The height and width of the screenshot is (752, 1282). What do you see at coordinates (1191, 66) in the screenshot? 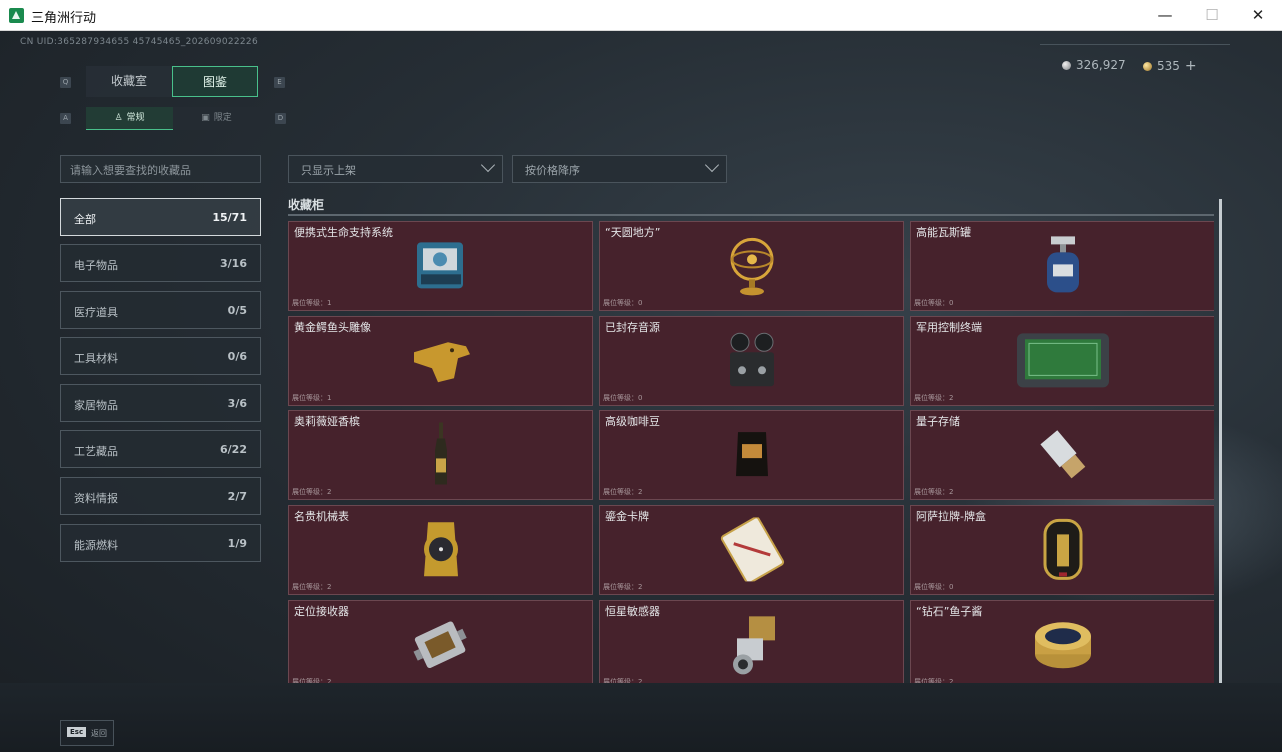
I see `add-currency-button: +` at bounding box center [1191, 66].